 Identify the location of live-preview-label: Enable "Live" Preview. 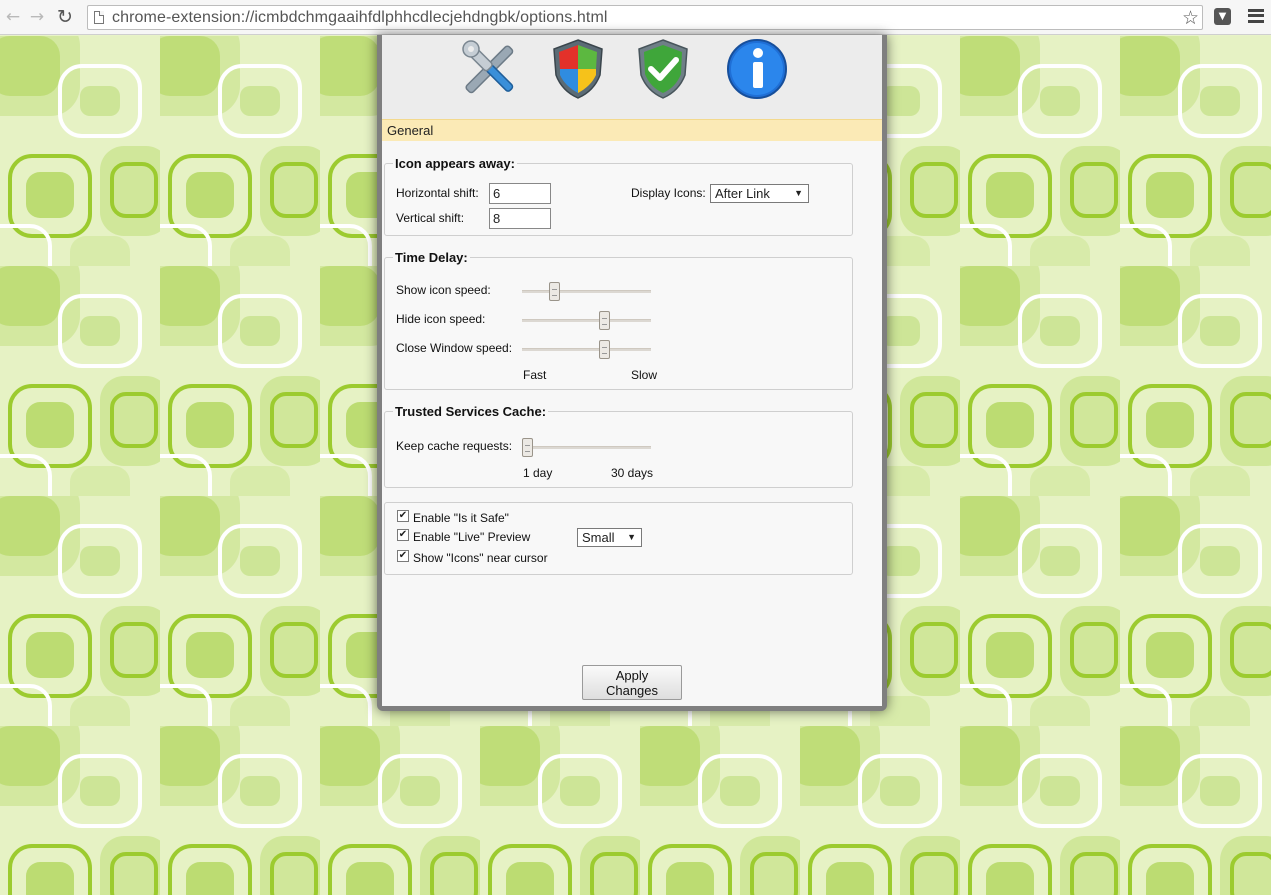
(472, 537).